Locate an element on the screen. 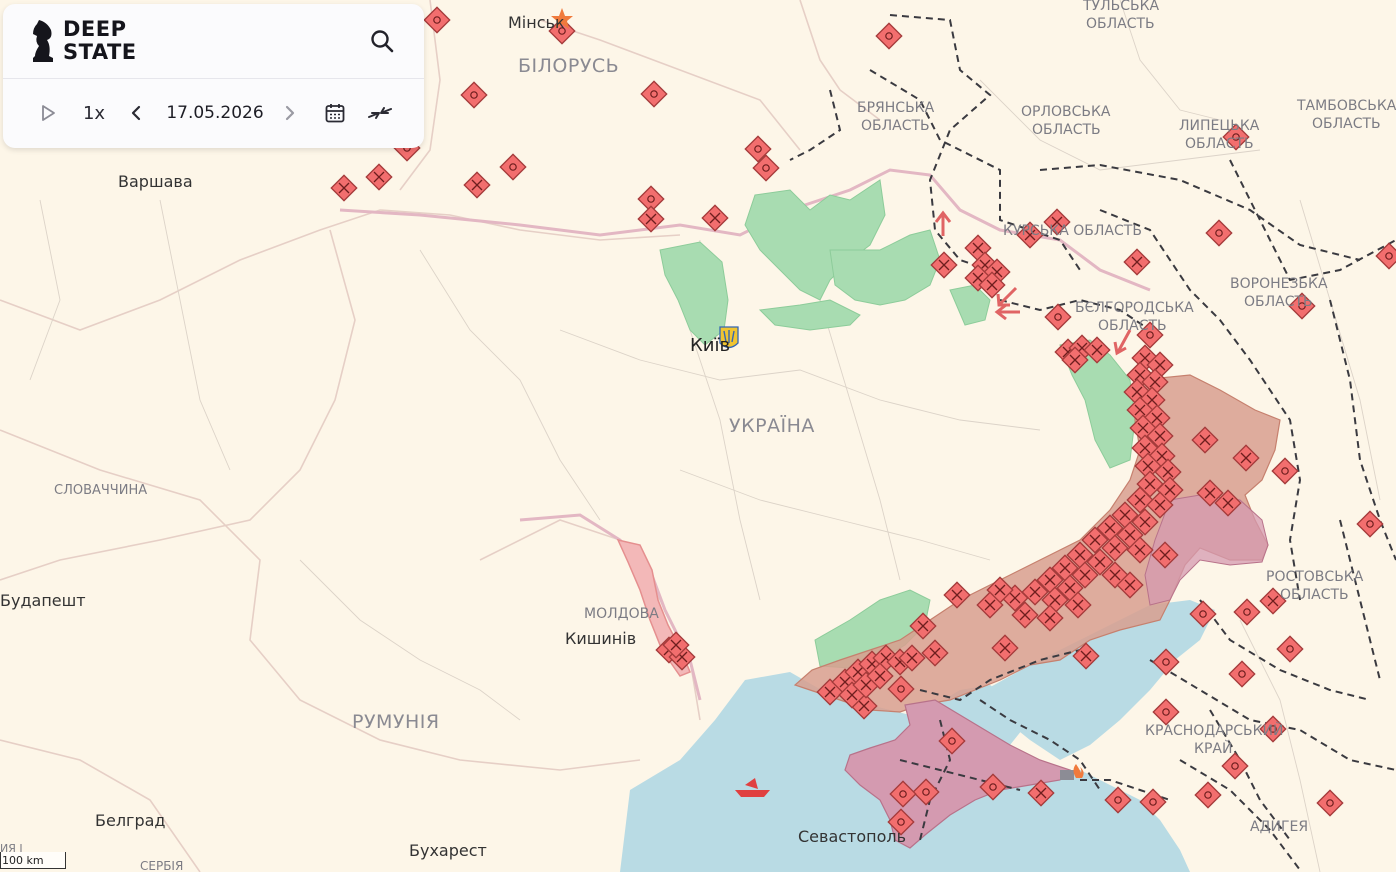  label-adygea: АДИГЕЯ is located at coordinates (1279, 827).